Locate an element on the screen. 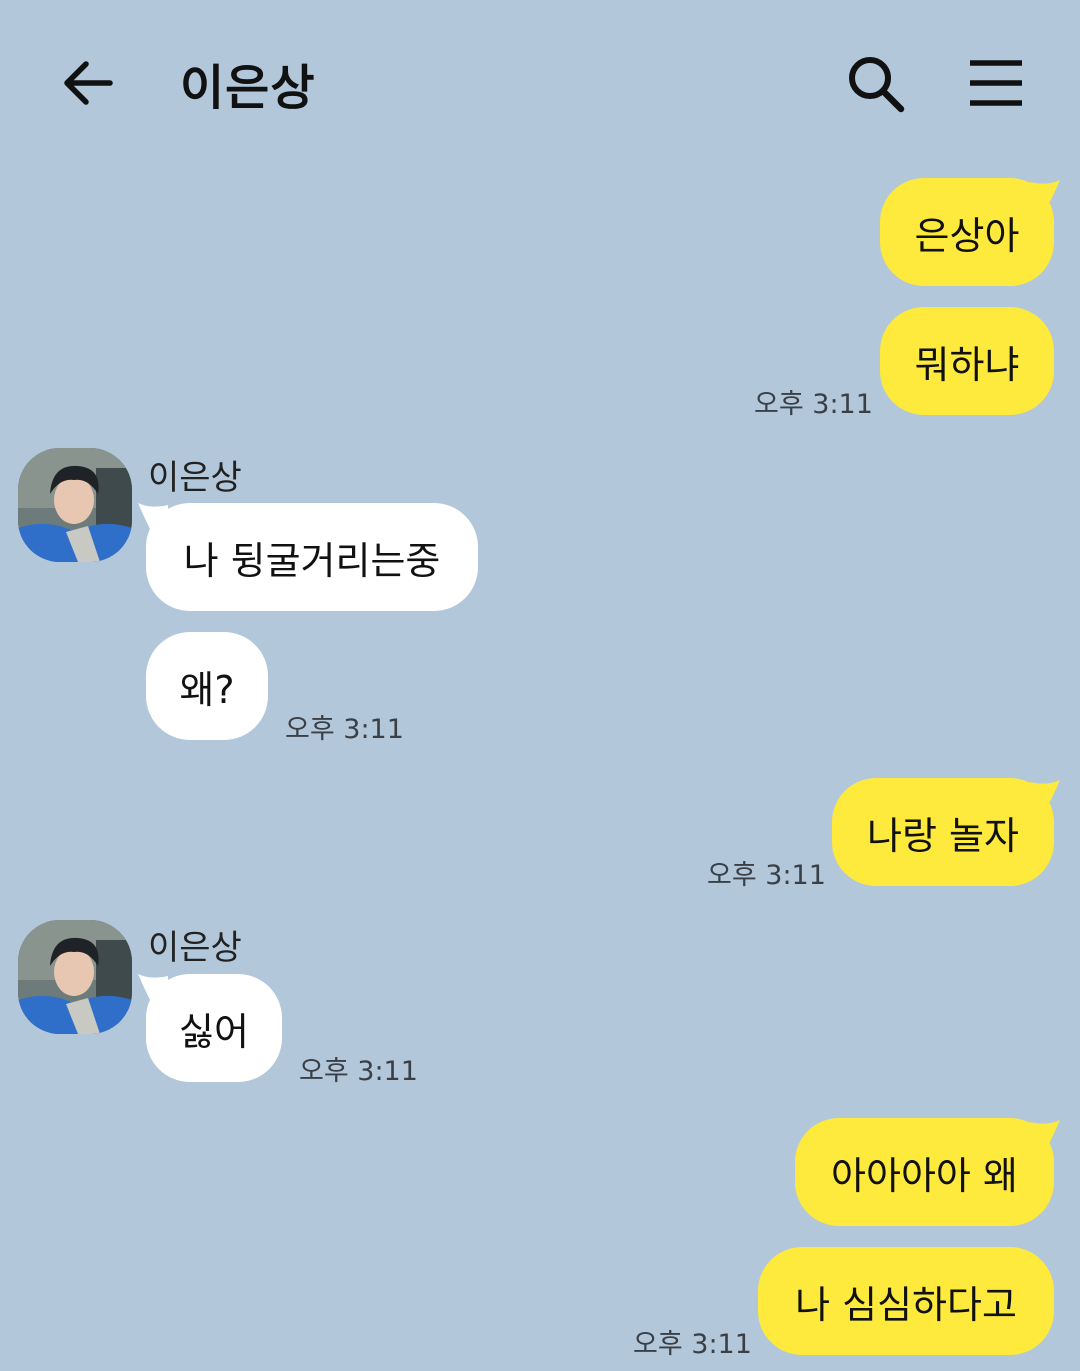 Image resolution: width=1080 pixels, height=1371 pixels. search-icon is located at coordinates (877, 85).